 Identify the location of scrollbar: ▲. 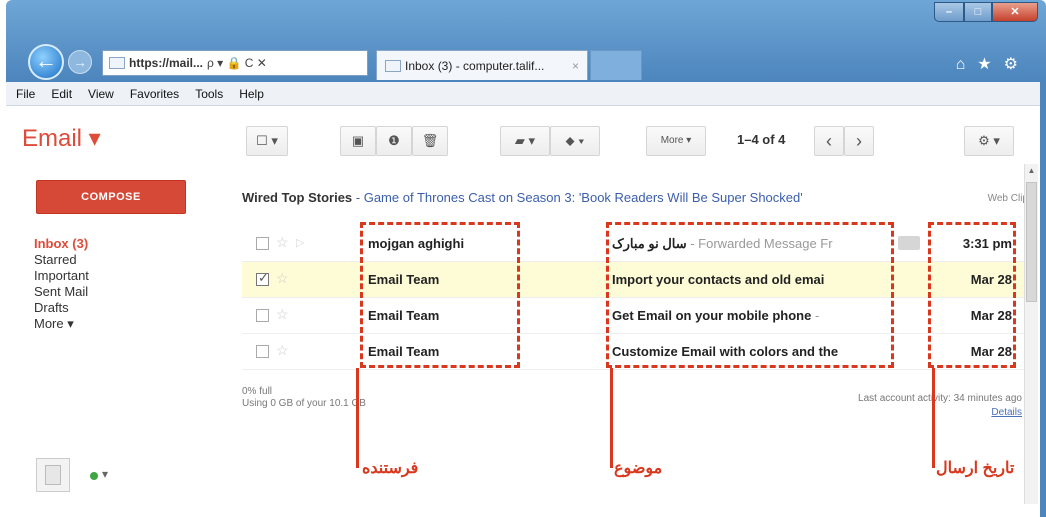
(1031, 334).